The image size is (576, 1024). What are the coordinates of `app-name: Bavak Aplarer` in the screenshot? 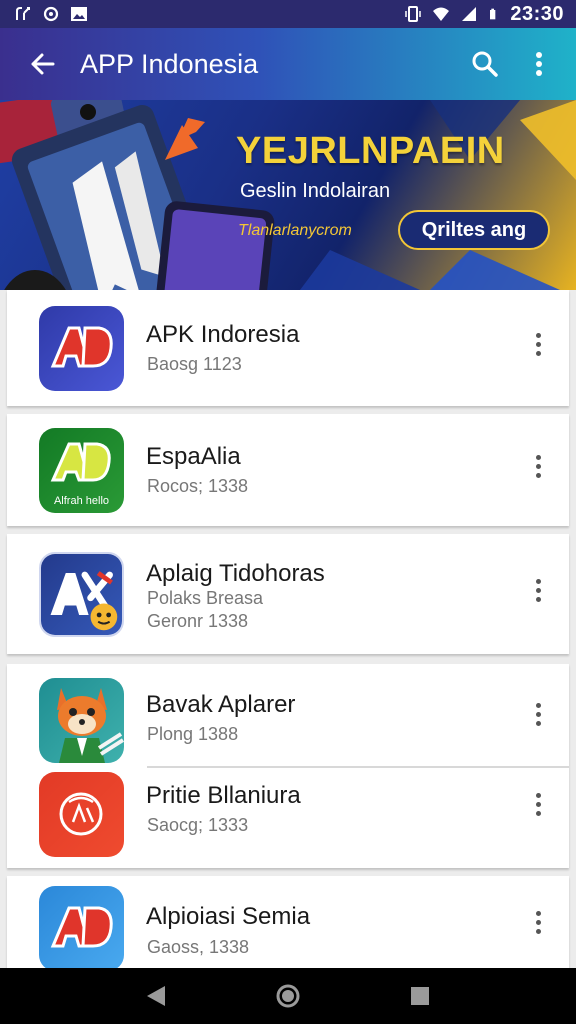 It's located at (221, 704).